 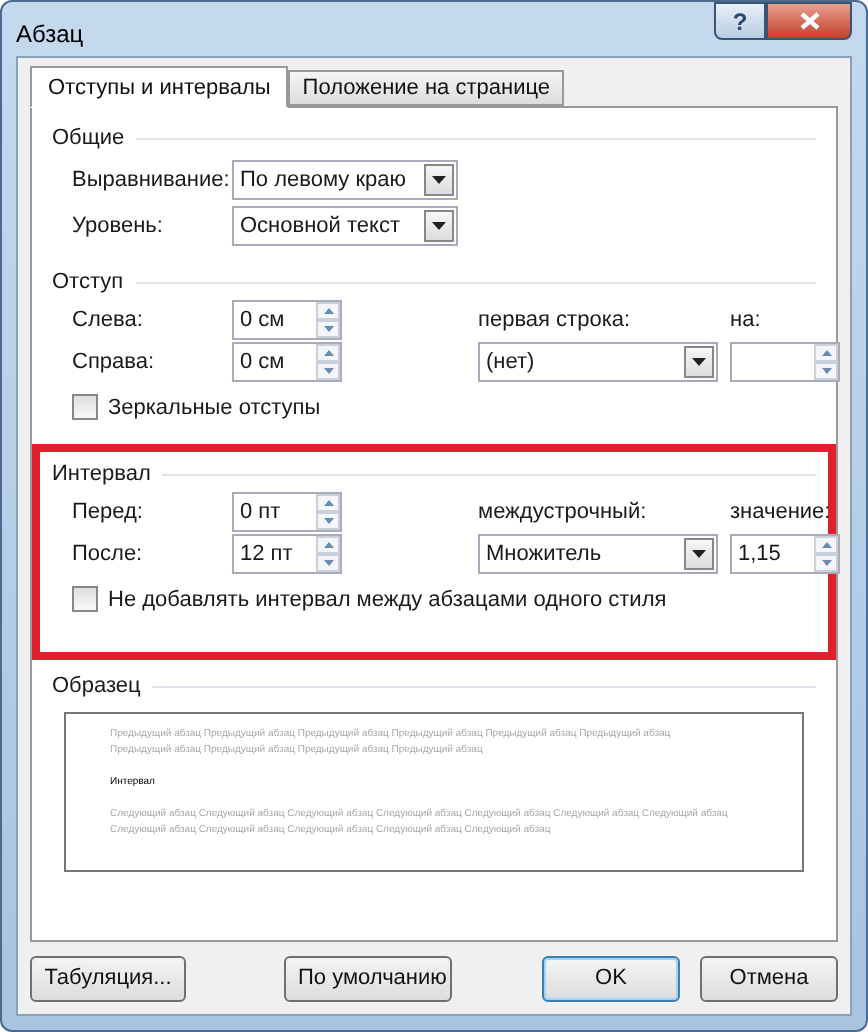 I want to click on field-label: Уровень:, so click(x=118, y=225).